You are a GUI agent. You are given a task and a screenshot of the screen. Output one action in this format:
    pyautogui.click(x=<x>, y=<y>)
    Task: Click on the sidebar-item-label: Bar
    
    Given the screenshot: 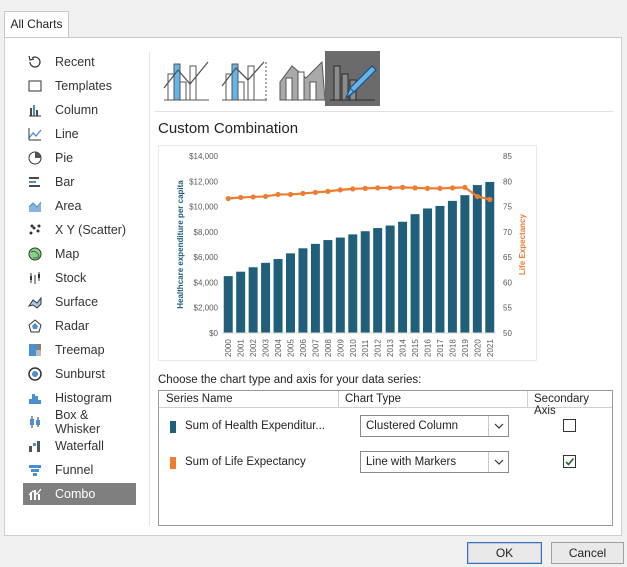 What is the action you would take?
    pyautogui.click(x=65, y=182)
    